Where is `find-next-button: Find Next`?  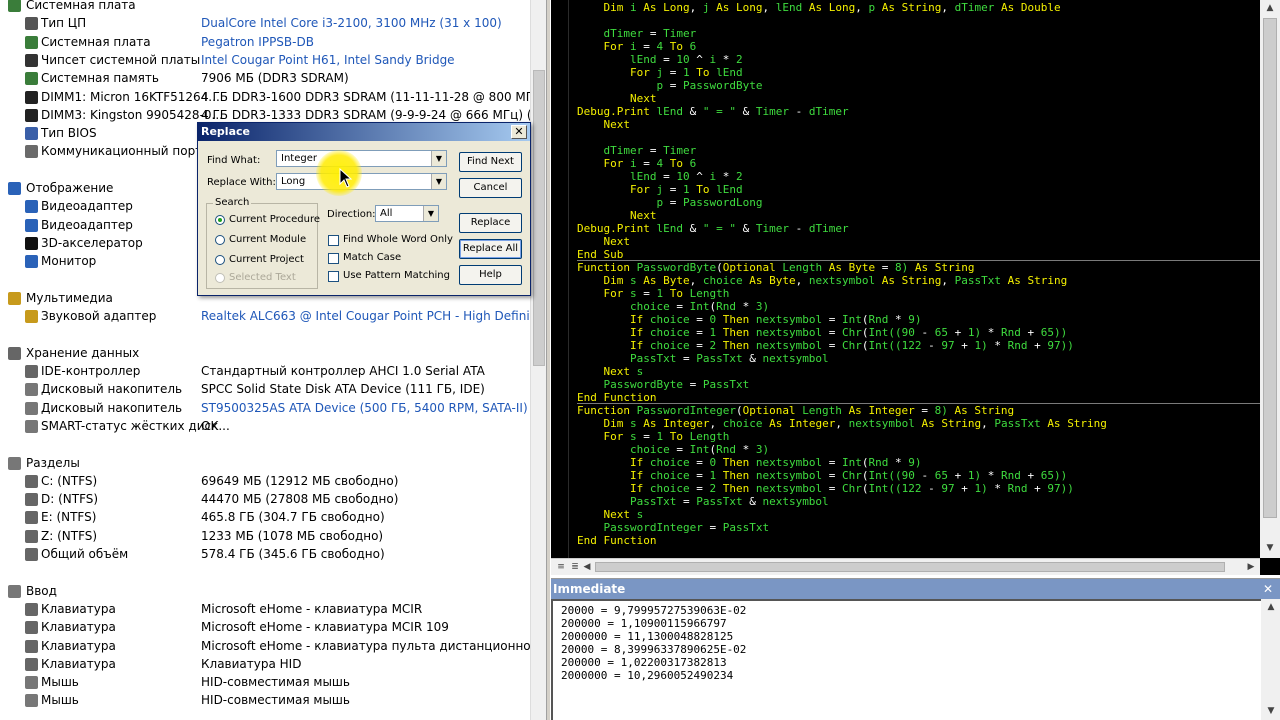 find-next-button: Find Next is located at coordinates (490, 162).